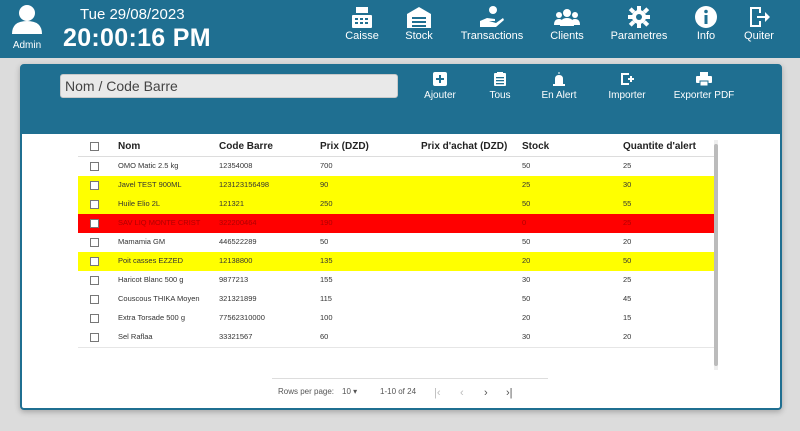  Describe the element at coordinates (306, 391) in the screenshot. I see `rows-per-page-label: Rows per page:` at that location.